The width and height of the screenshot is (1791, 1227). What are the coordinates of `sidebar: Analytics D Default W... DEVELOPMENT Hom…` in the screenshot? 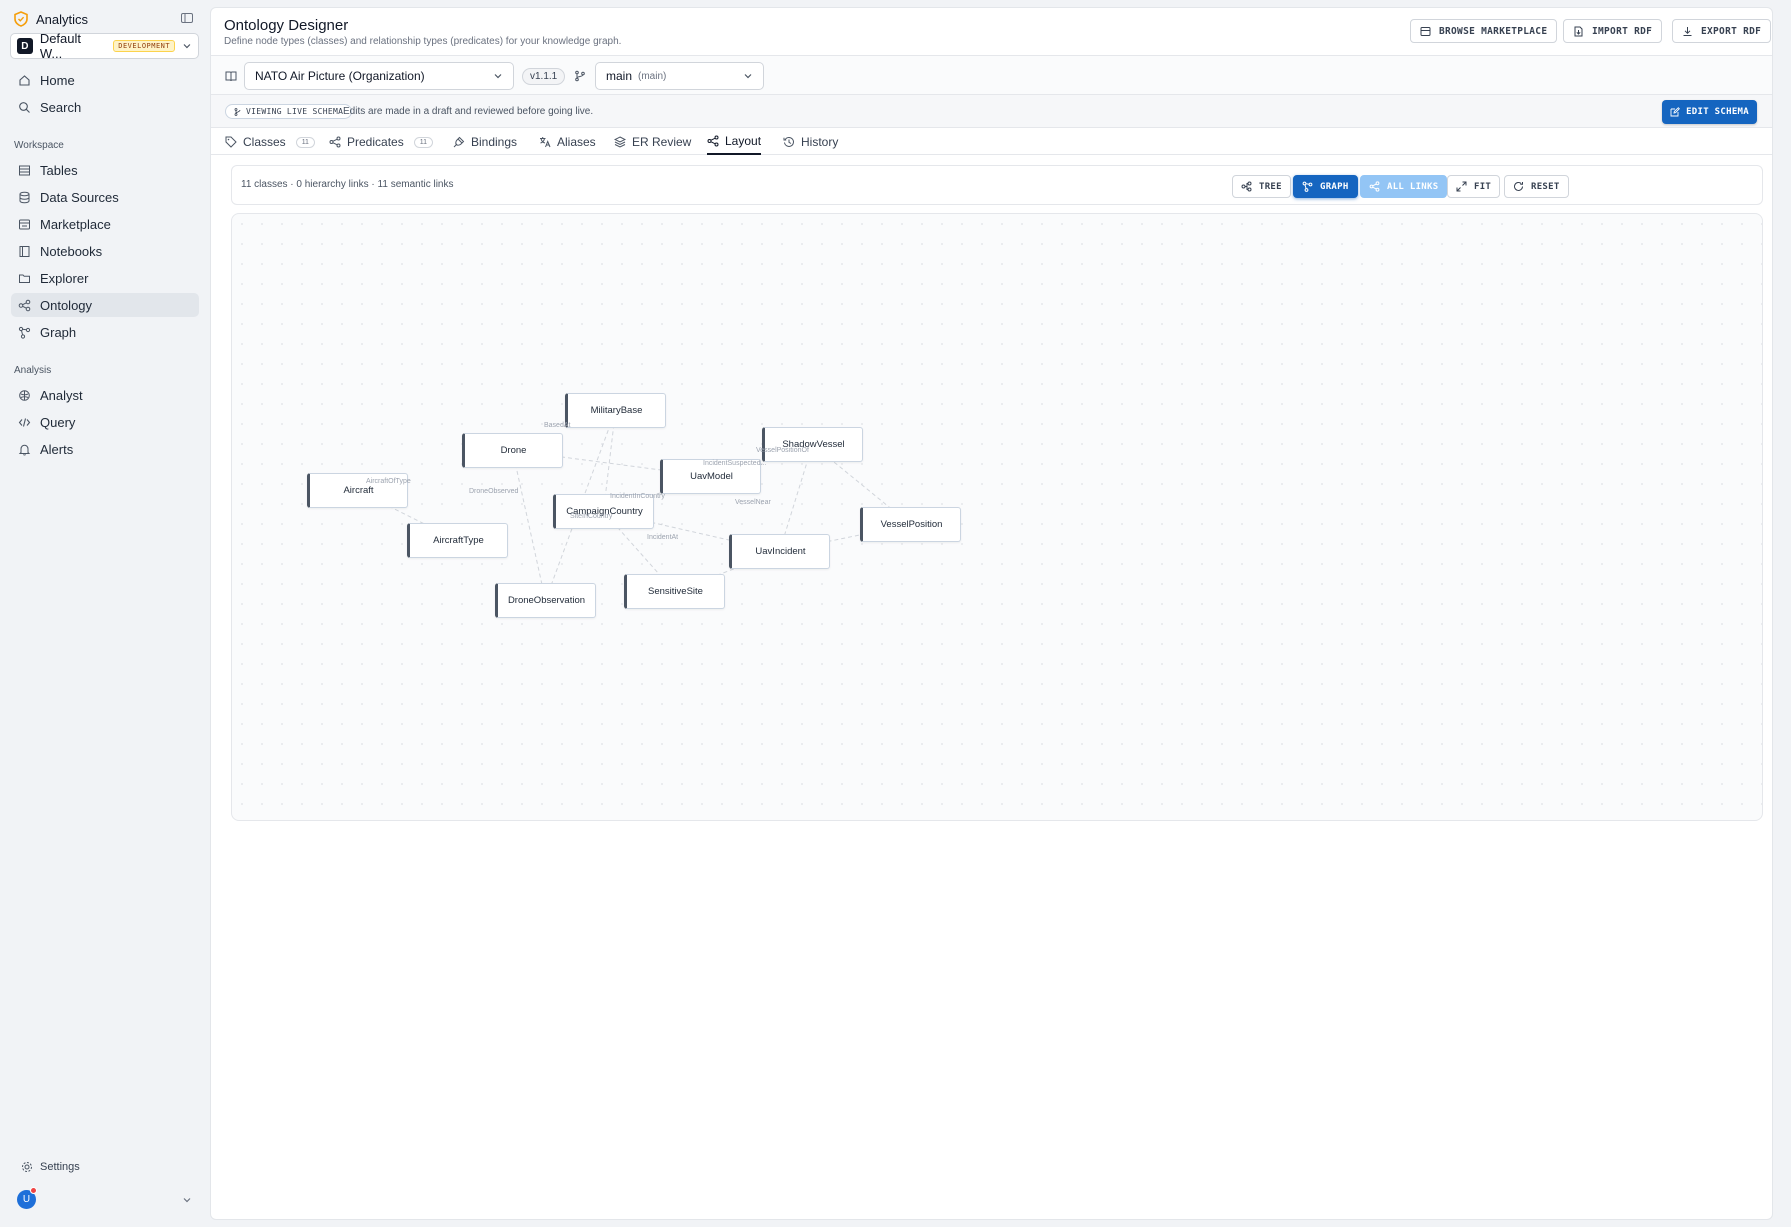 It's located at (104, 613).